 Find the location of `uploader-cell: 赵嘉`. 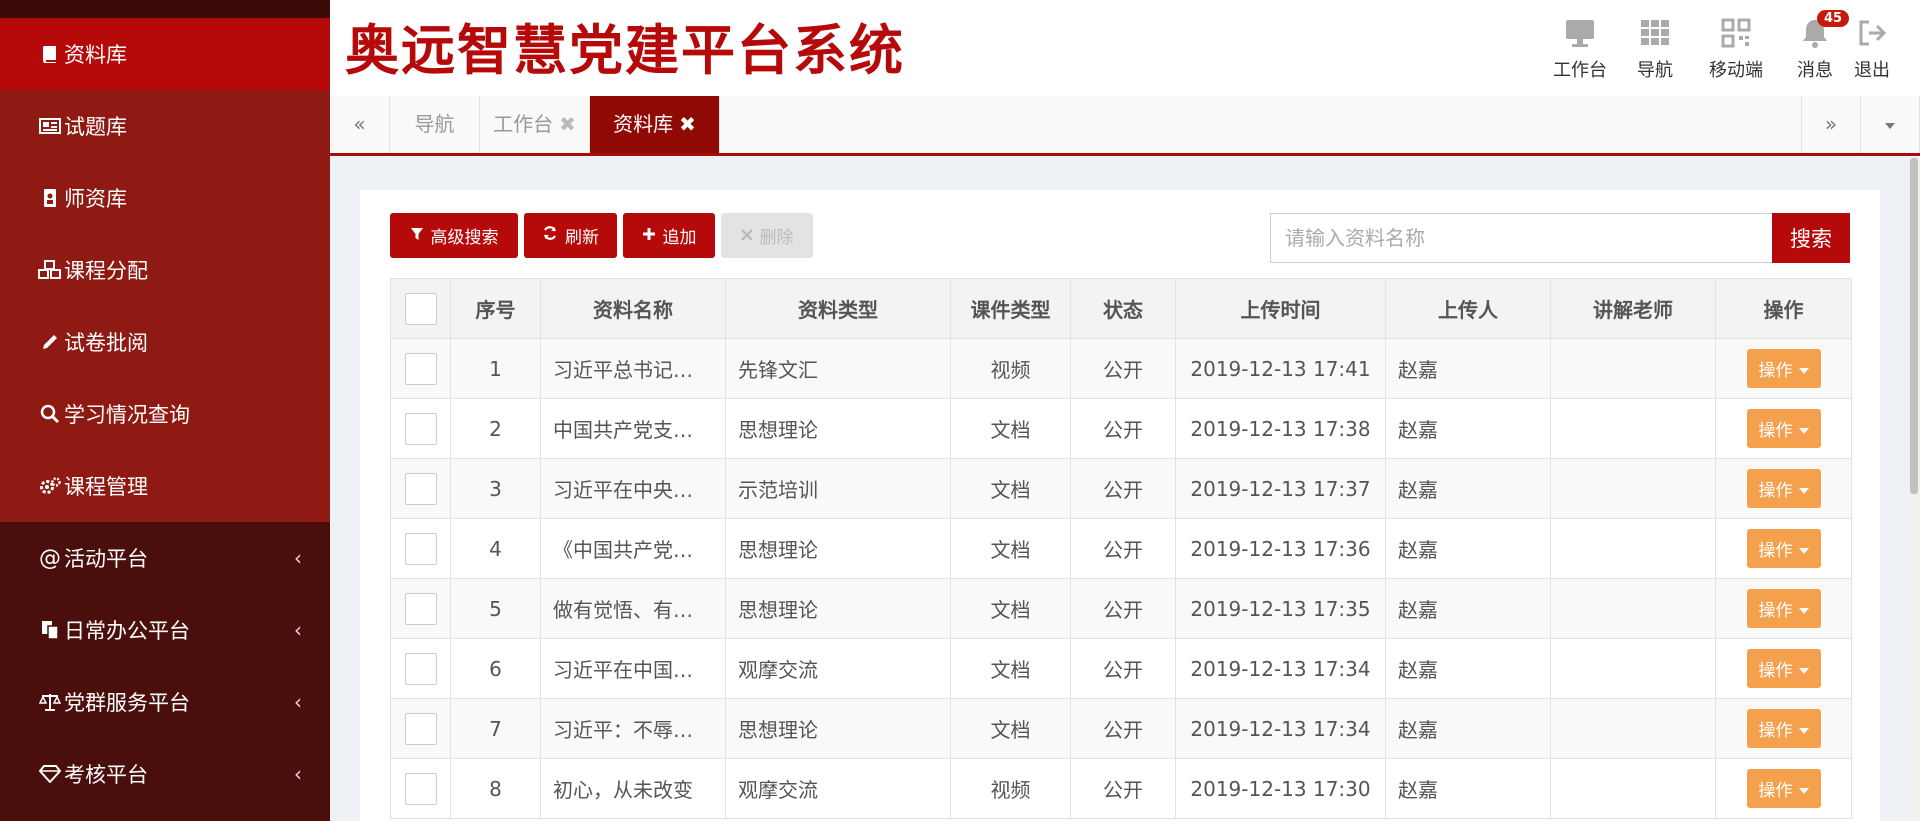

uploader-cell: 赵嘉 is located at coordinates (1468, 788).